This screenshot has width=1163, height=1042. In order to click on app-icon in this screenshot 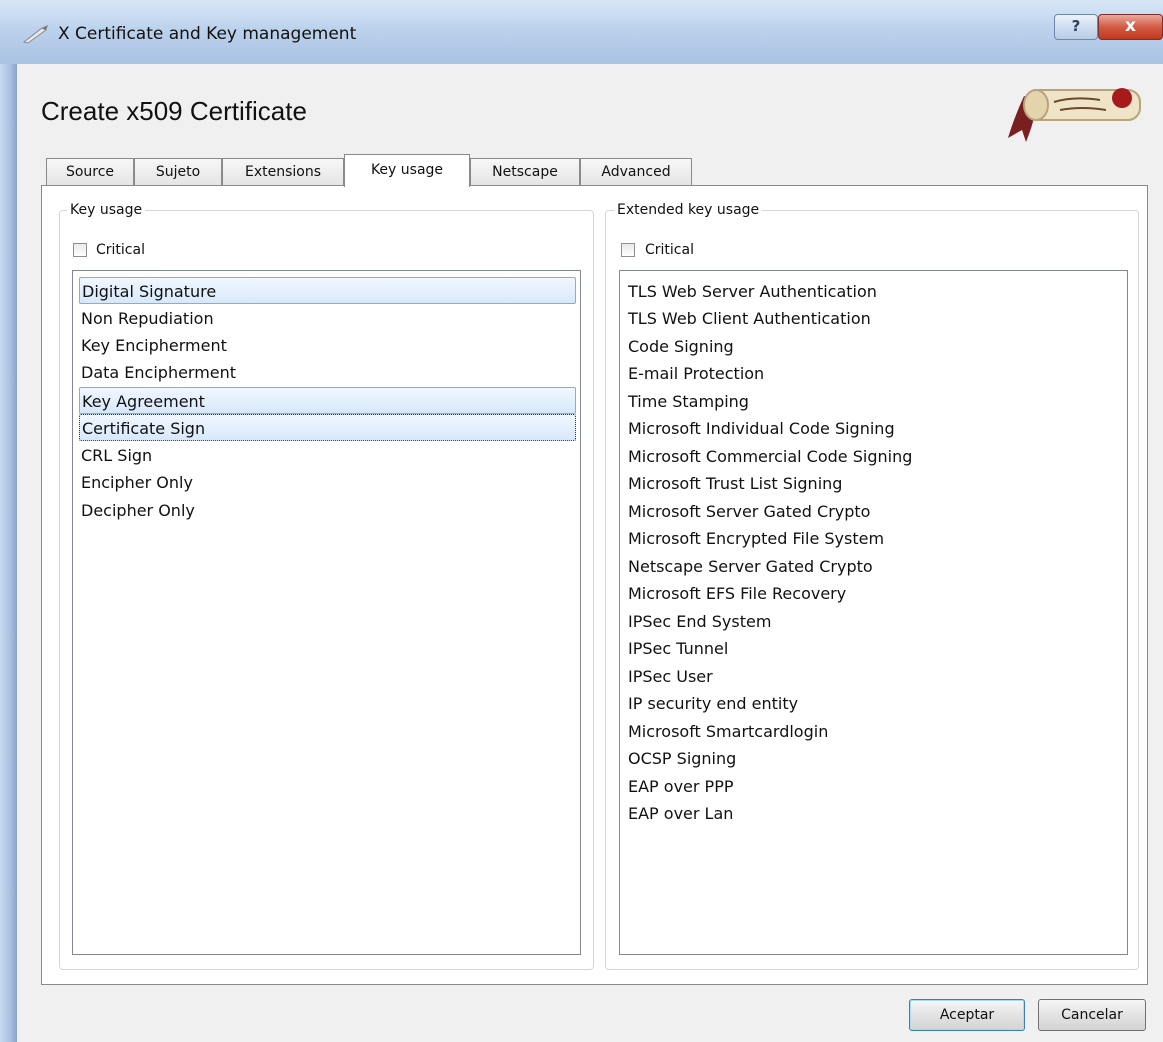, I will do `click(35, 34)`.